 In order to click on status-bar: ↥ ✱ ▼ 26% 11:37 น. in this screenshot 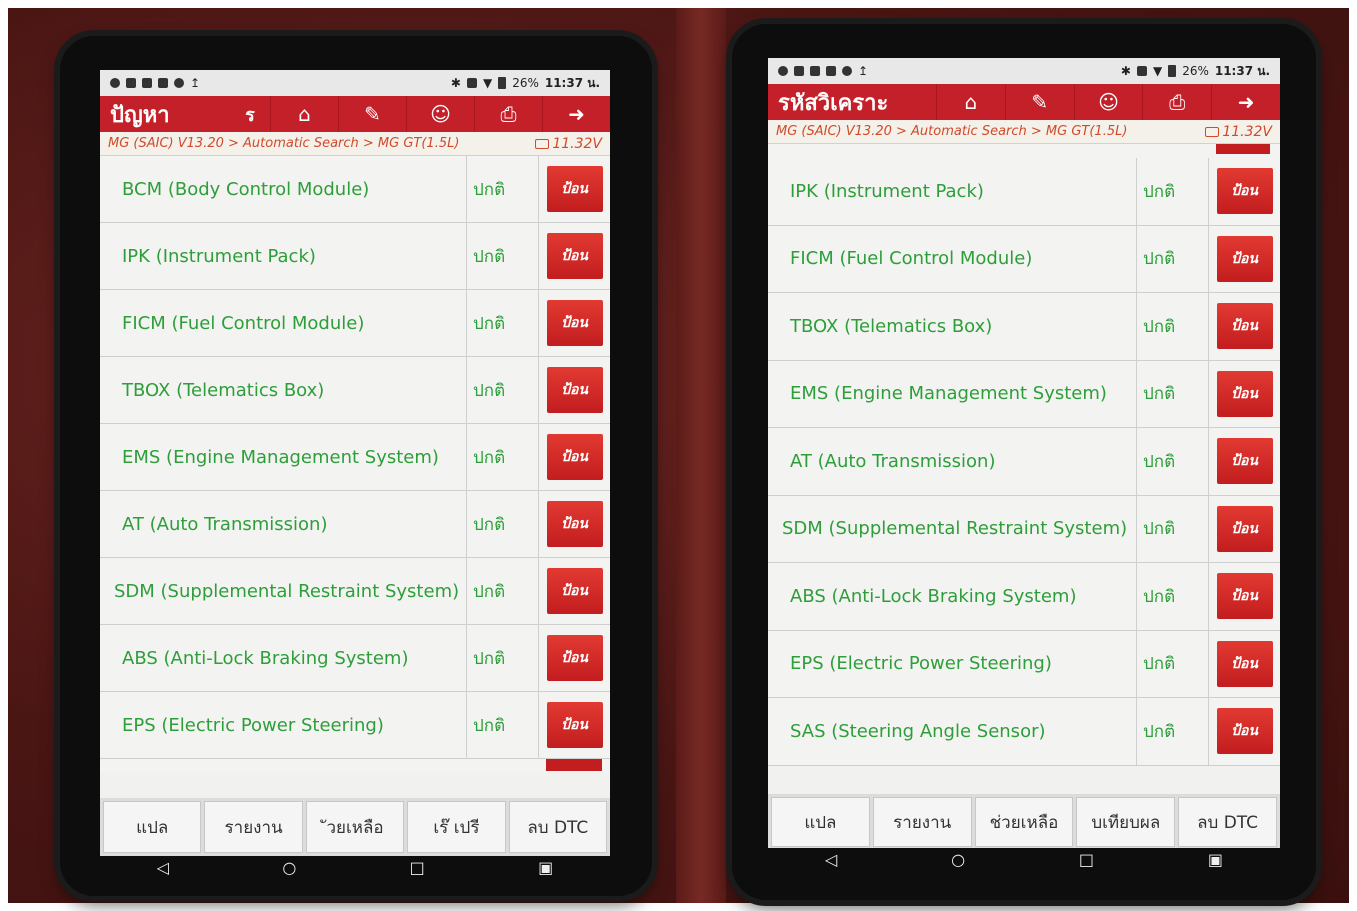, I will do `click(355, 83)`.